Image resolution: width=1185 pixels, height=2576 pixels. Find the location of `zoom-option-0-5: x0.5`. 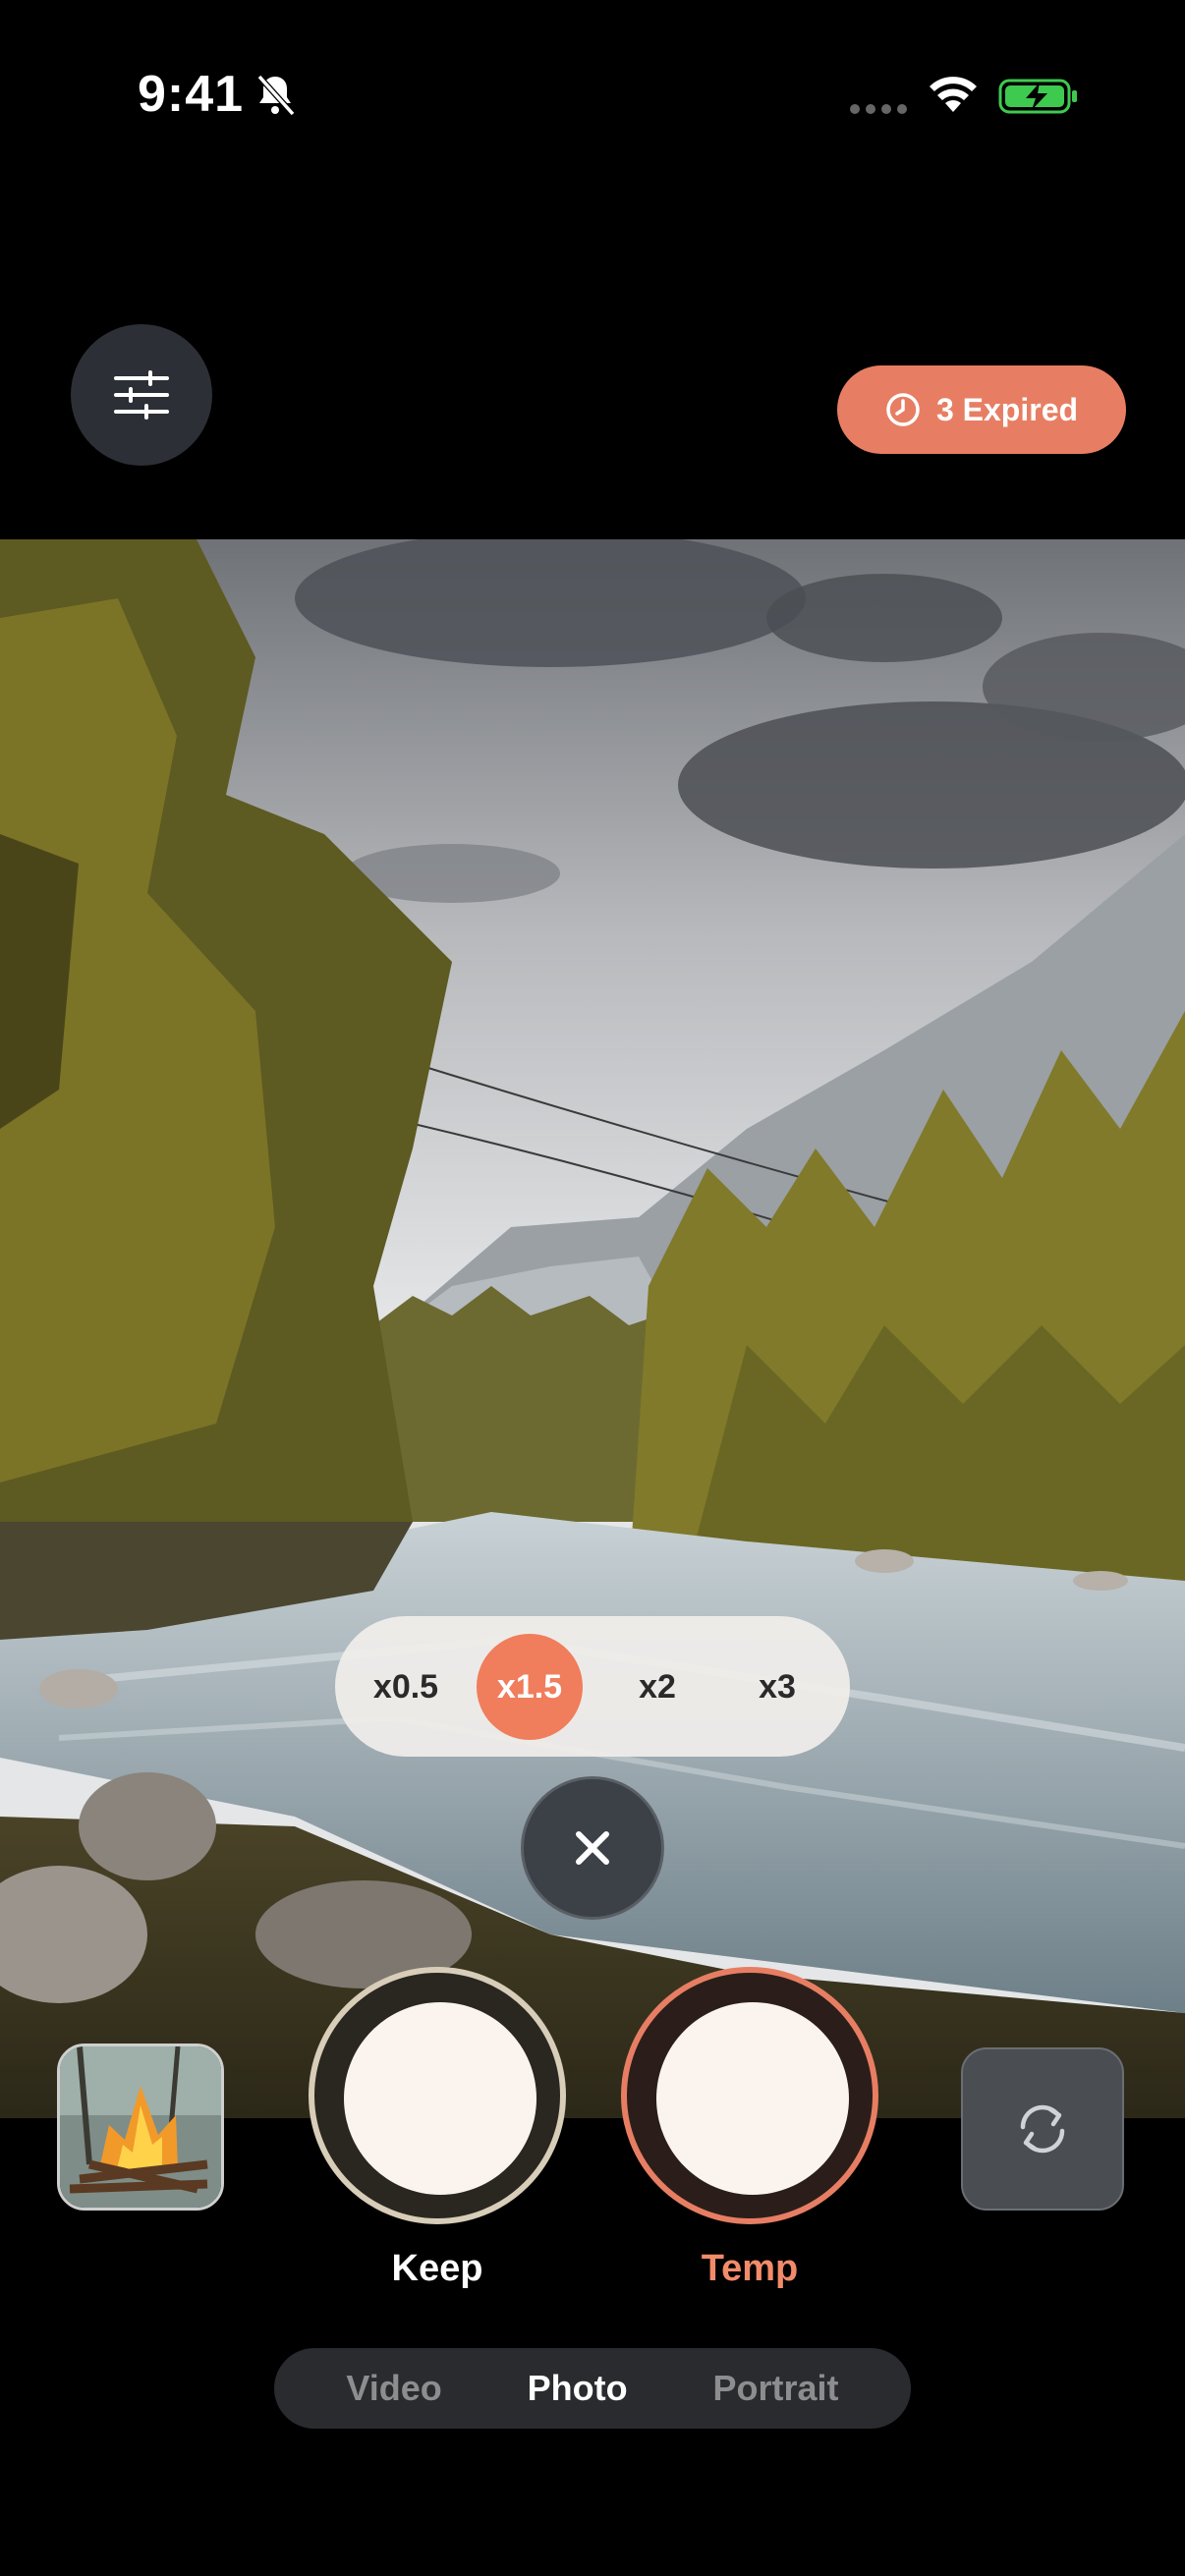

zoom-option-0-5: x0.5 is located at coordinates (406, 1687).